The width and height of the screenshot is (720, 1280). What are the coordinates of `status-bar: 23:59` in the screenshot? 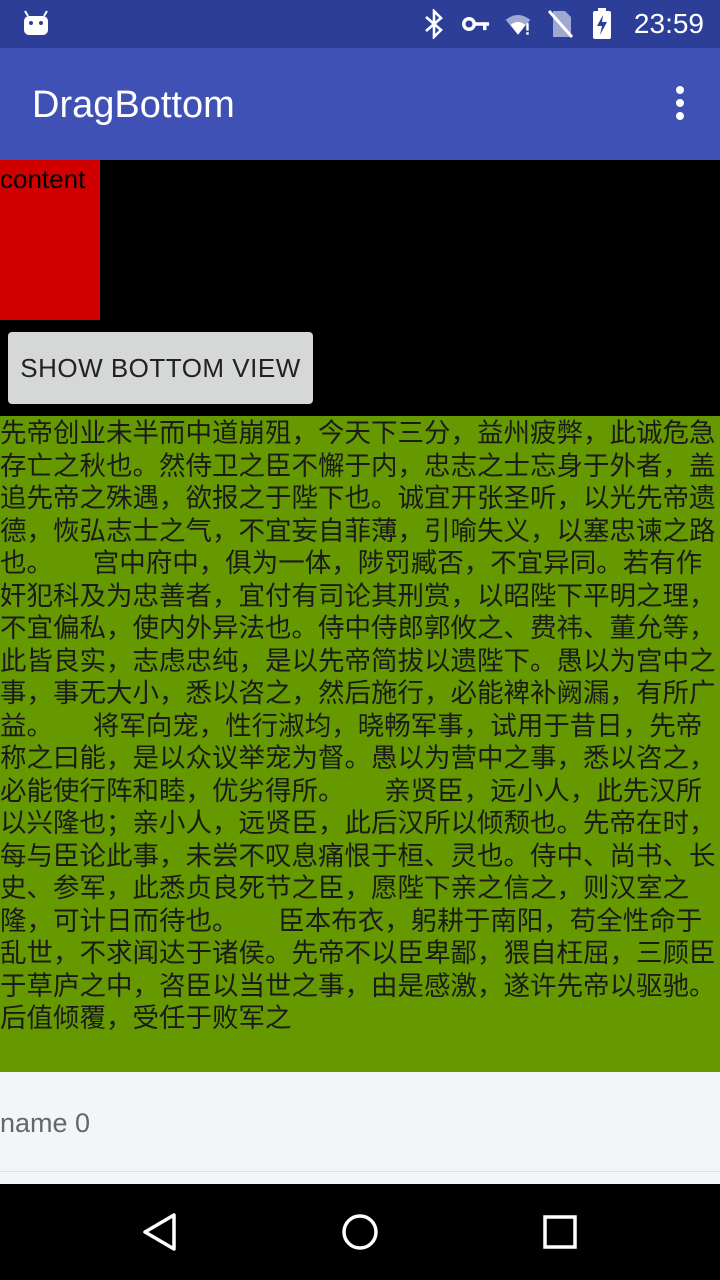 It's located at (360, 24).